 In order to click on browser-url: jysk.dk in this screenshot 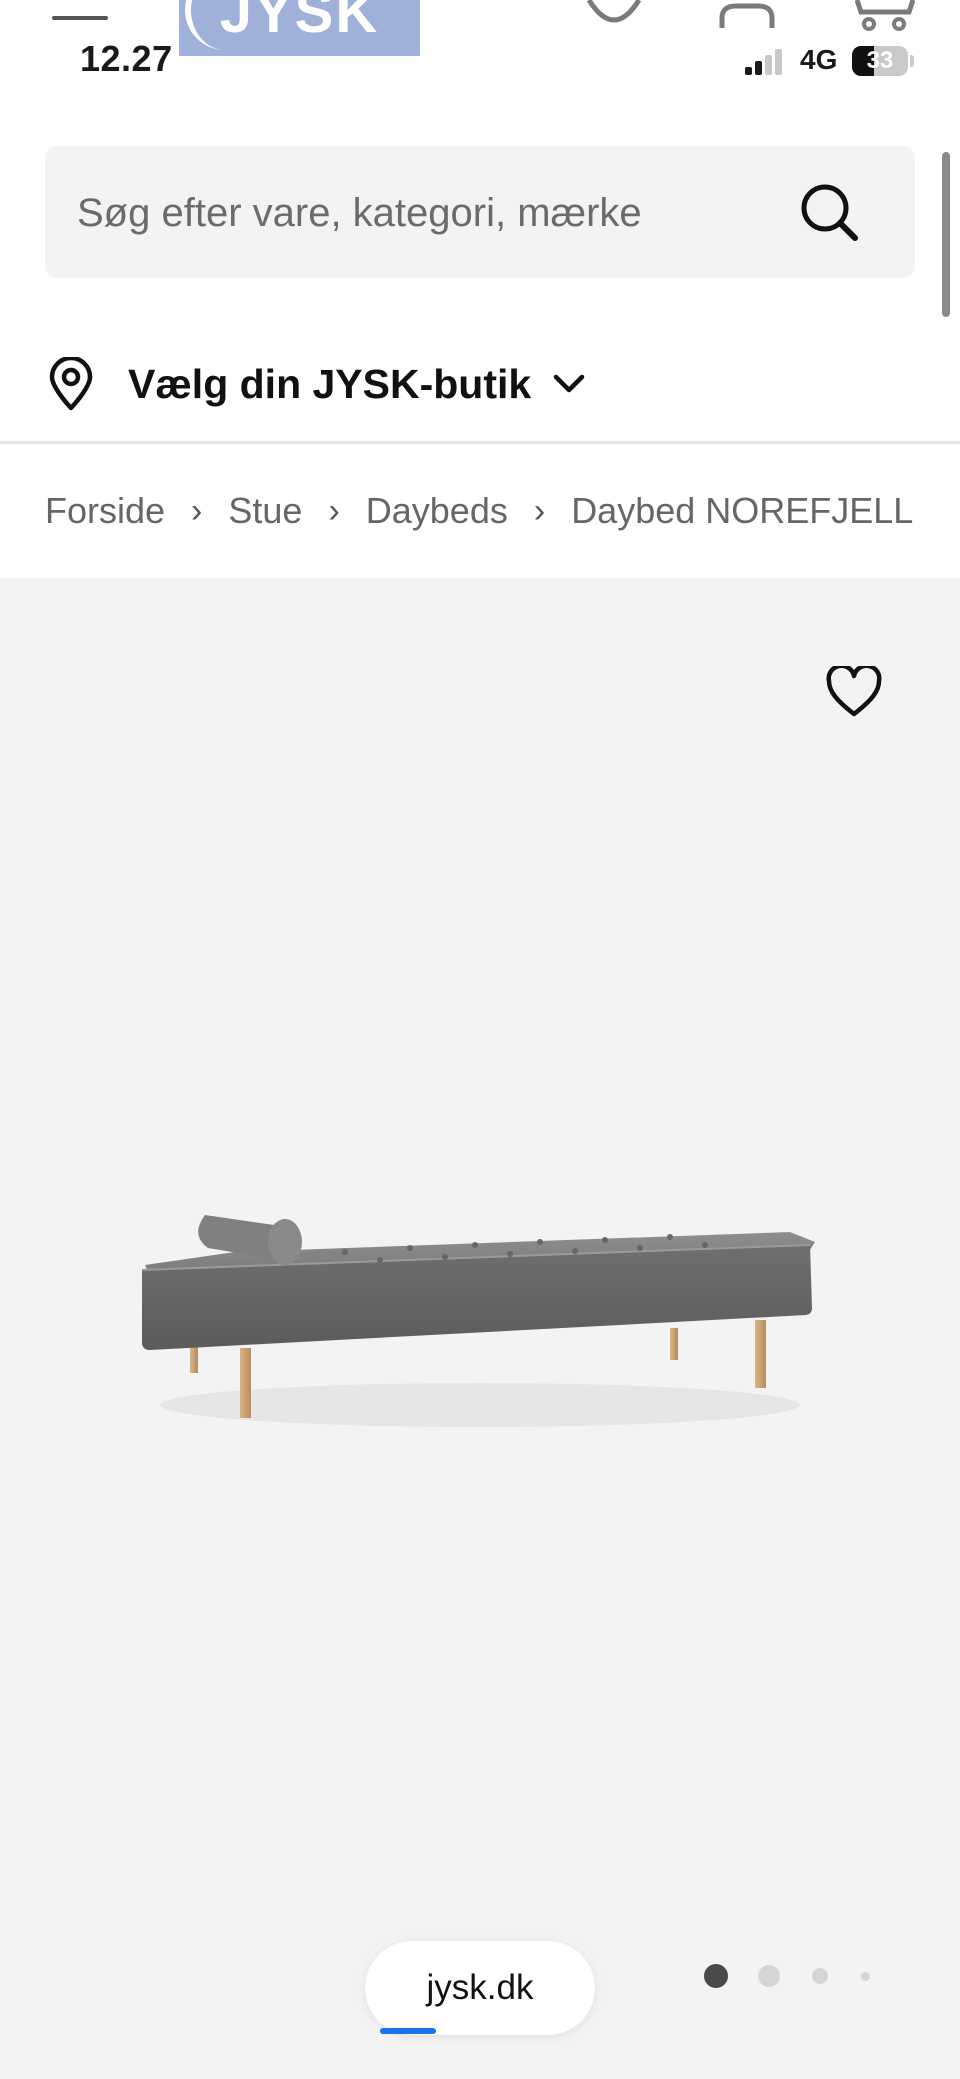, I will do `click(480, 1987)`.